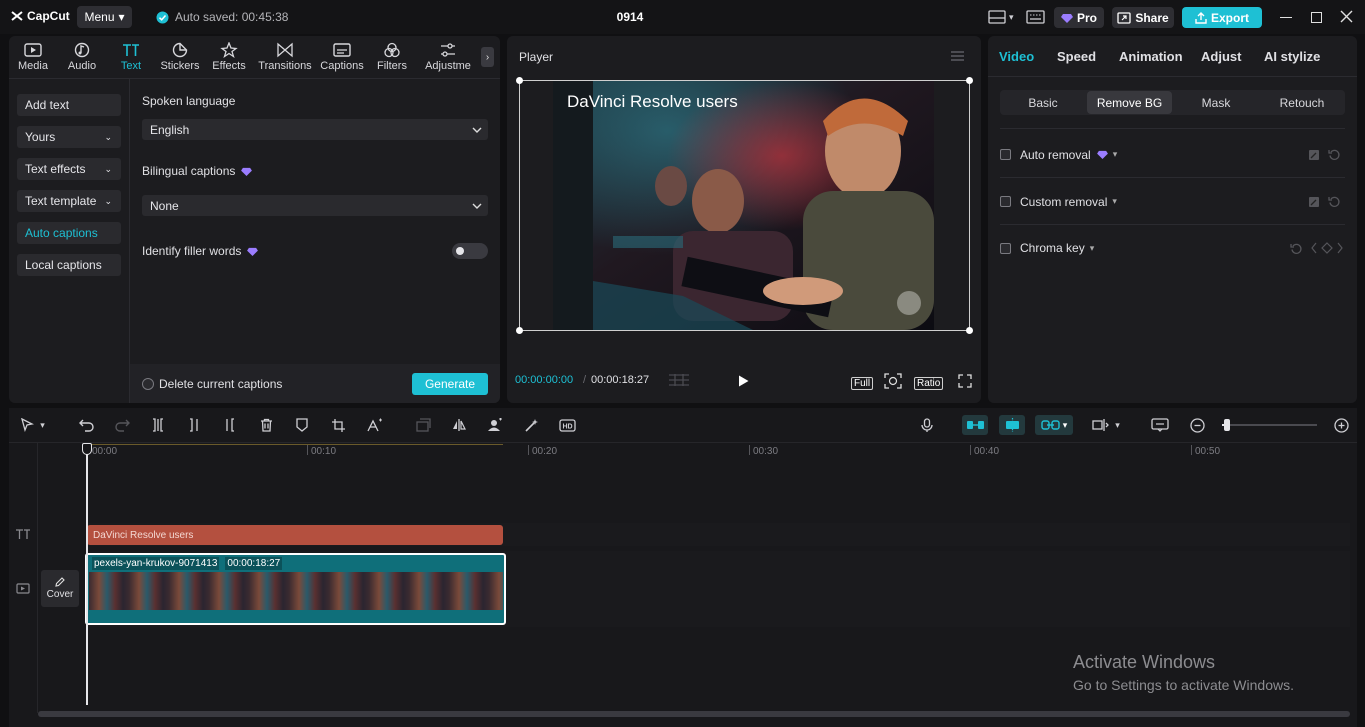 Image resolution: width=1365 pixels, height=727 pixels. What do you see at coordinates (957, 56) in the screenshot?
I see `player-menu-icon` at bounding box center [957, 56].